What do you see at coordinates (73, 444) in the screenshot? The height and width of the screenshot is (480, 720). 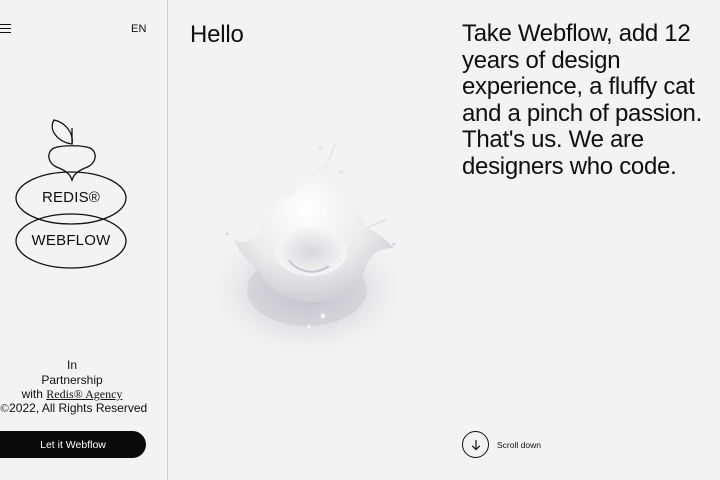 I see `let-it-webflow-button: Let it Webflow` at bounding box center [73, 444].